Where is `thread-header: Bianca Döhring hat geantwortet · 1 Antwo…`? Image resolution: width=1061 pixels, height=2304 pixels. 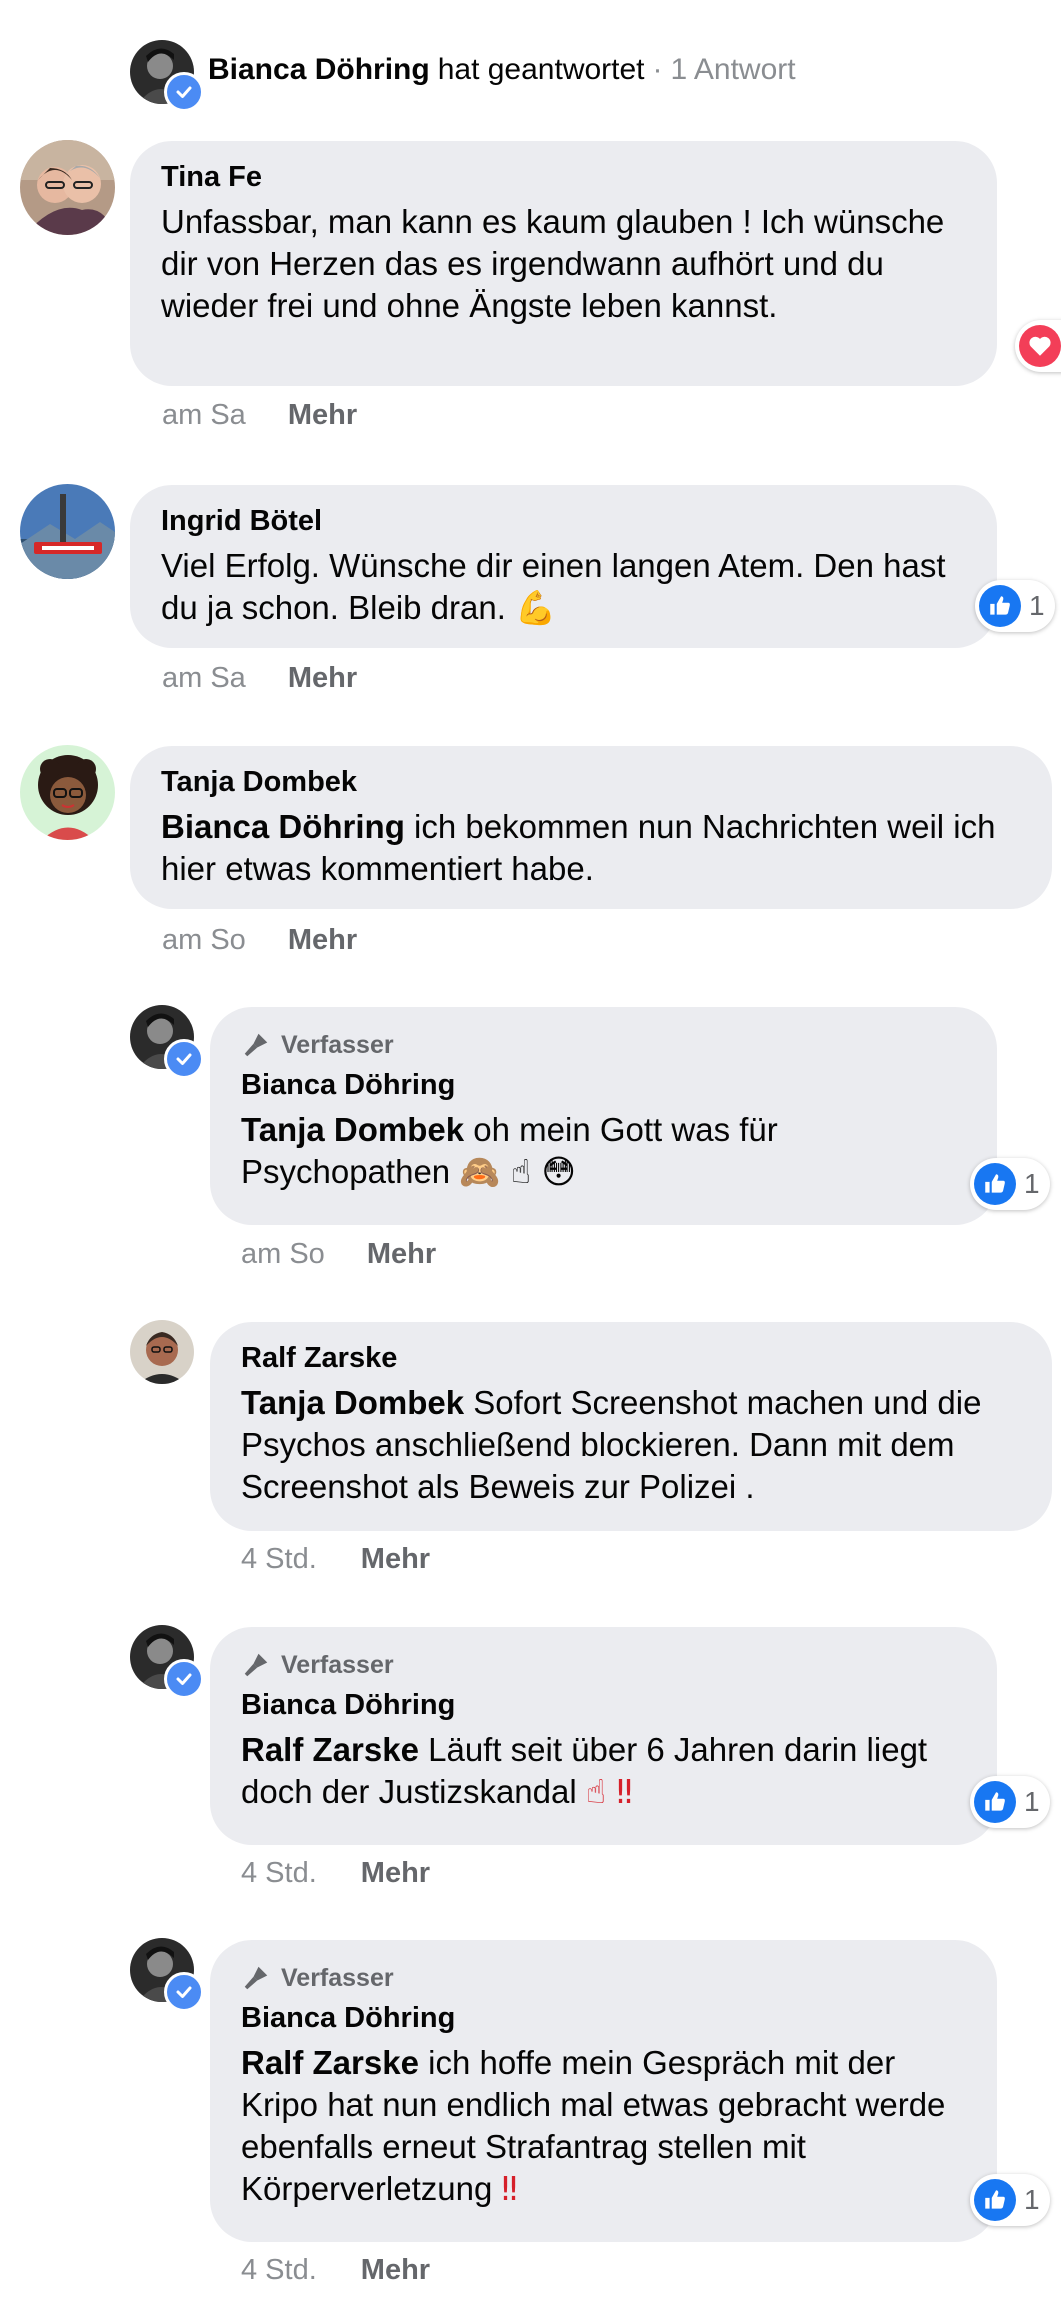 thread-header: Bianca Döhring hat geantwortet · 1 Antwo… is located at coordinates (502, 70).